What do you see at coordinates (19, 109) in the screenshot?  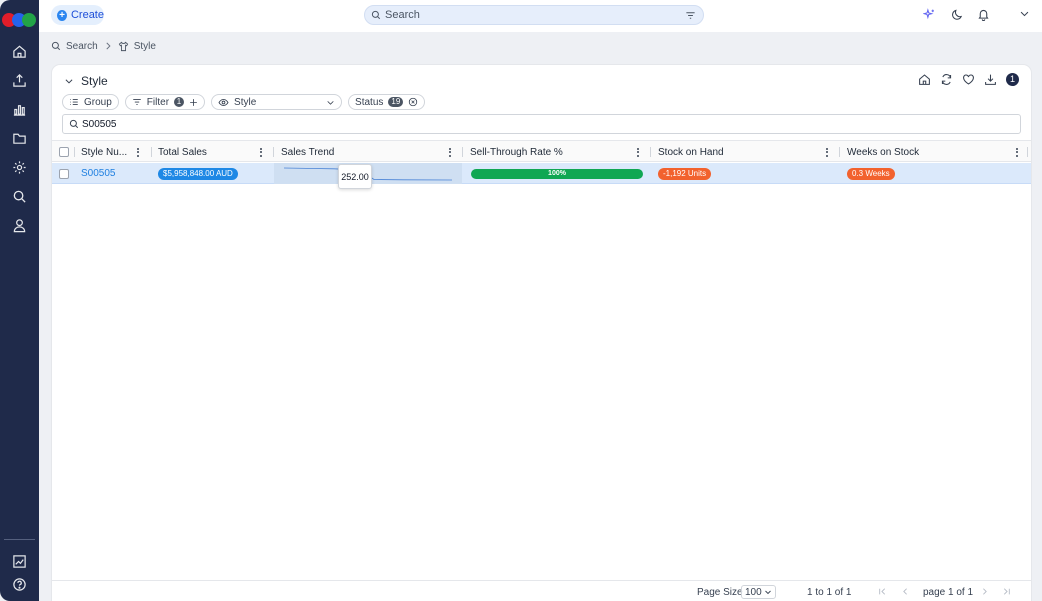 I see `bar-chart-icon` at bounding box center [19, 109].